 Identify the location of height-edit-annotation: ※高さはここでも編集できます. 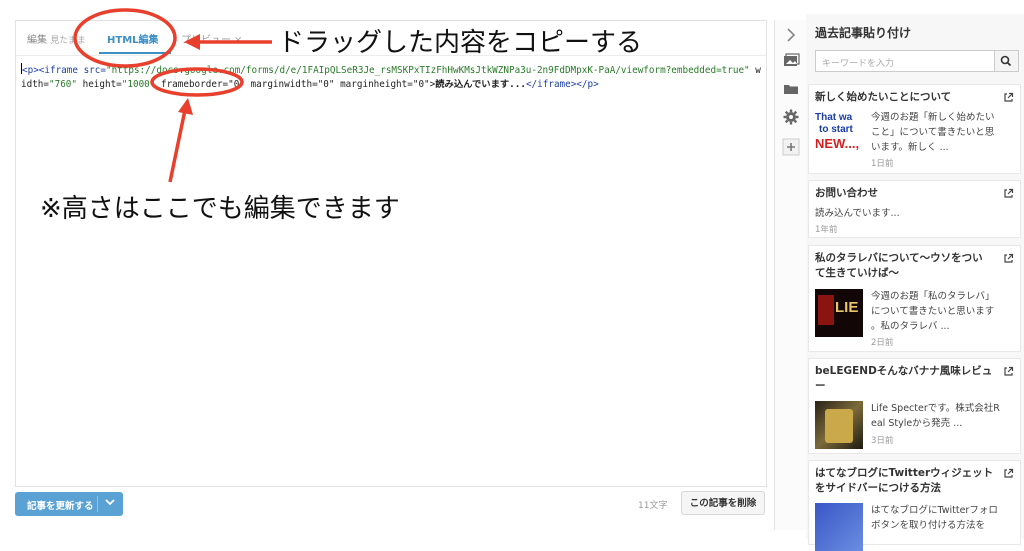
(220, 209).